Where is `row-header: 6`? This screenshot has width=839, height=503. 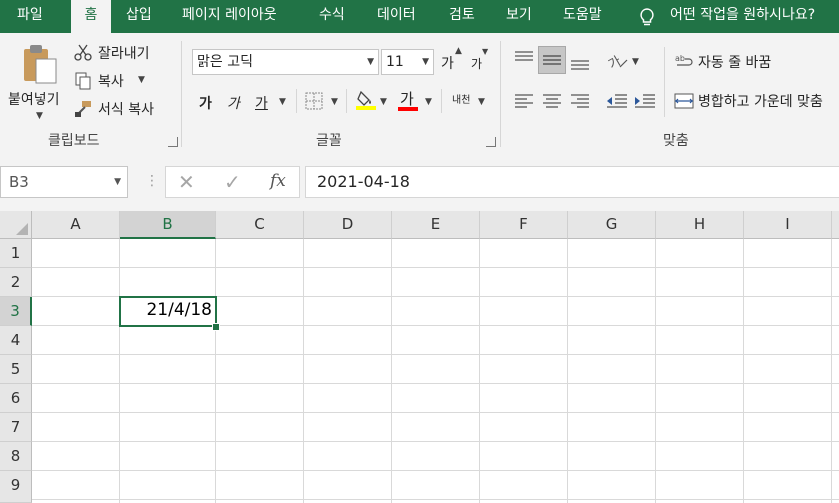
row-header: 6 is located at coordinates (16, 398).